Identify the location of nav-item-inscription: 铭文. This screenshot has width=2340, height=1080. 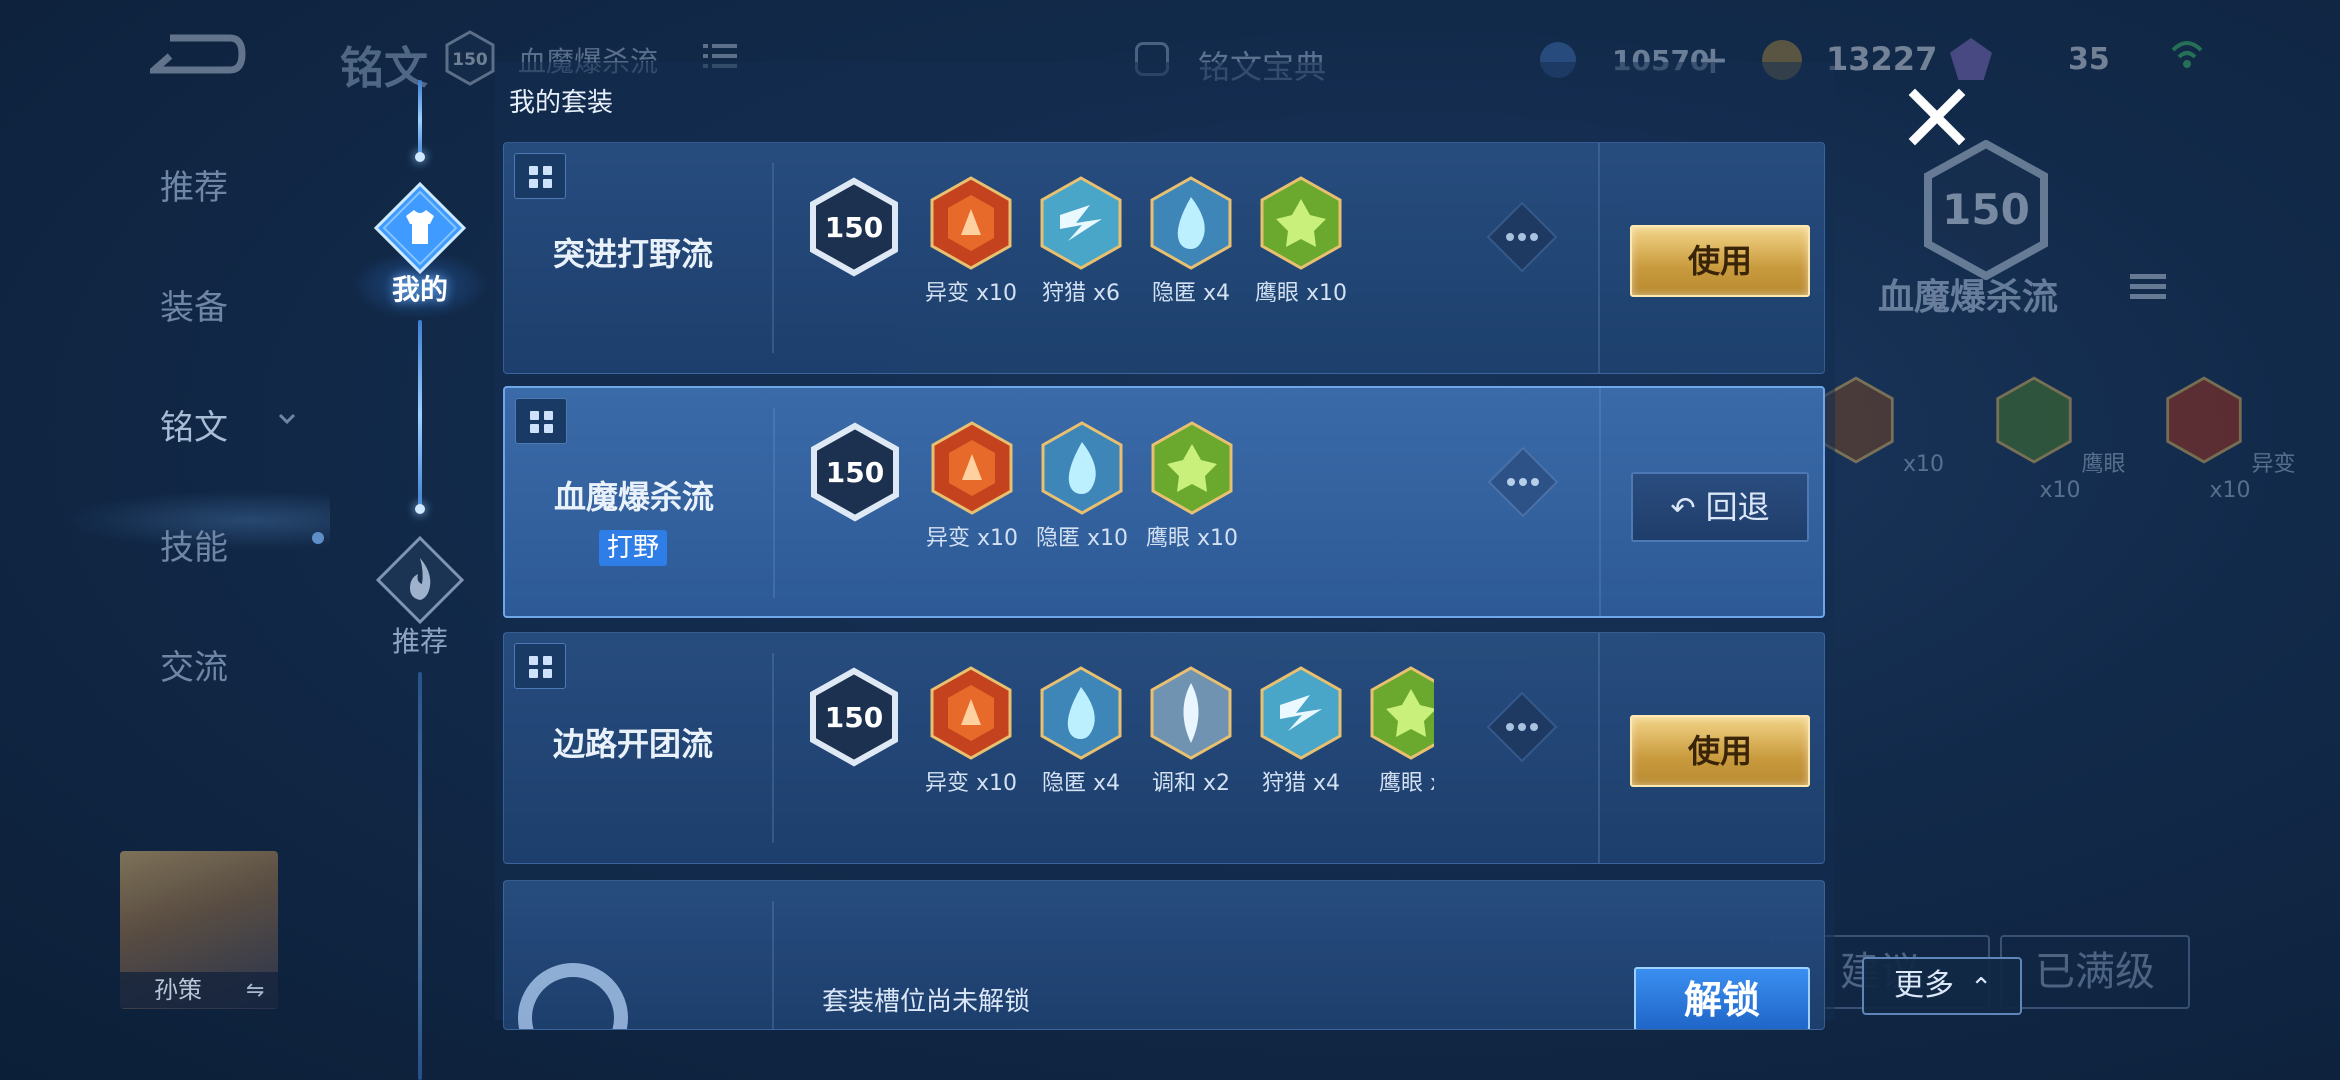
(194, 424).